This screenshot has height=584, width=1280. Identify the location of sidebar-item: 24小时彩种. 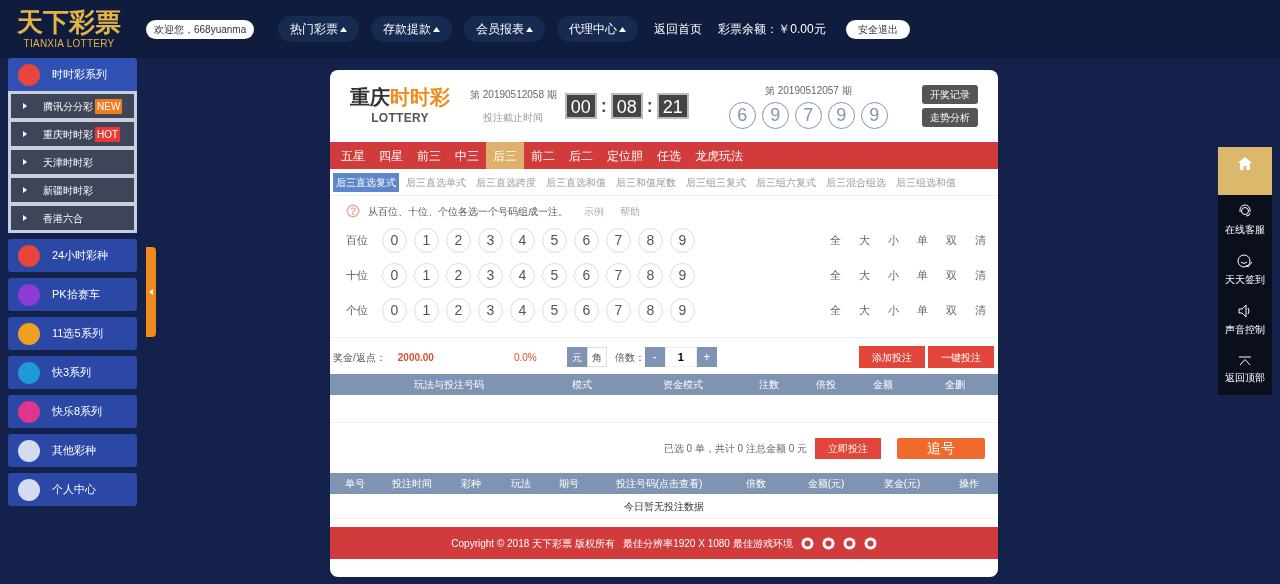
(72, 255).